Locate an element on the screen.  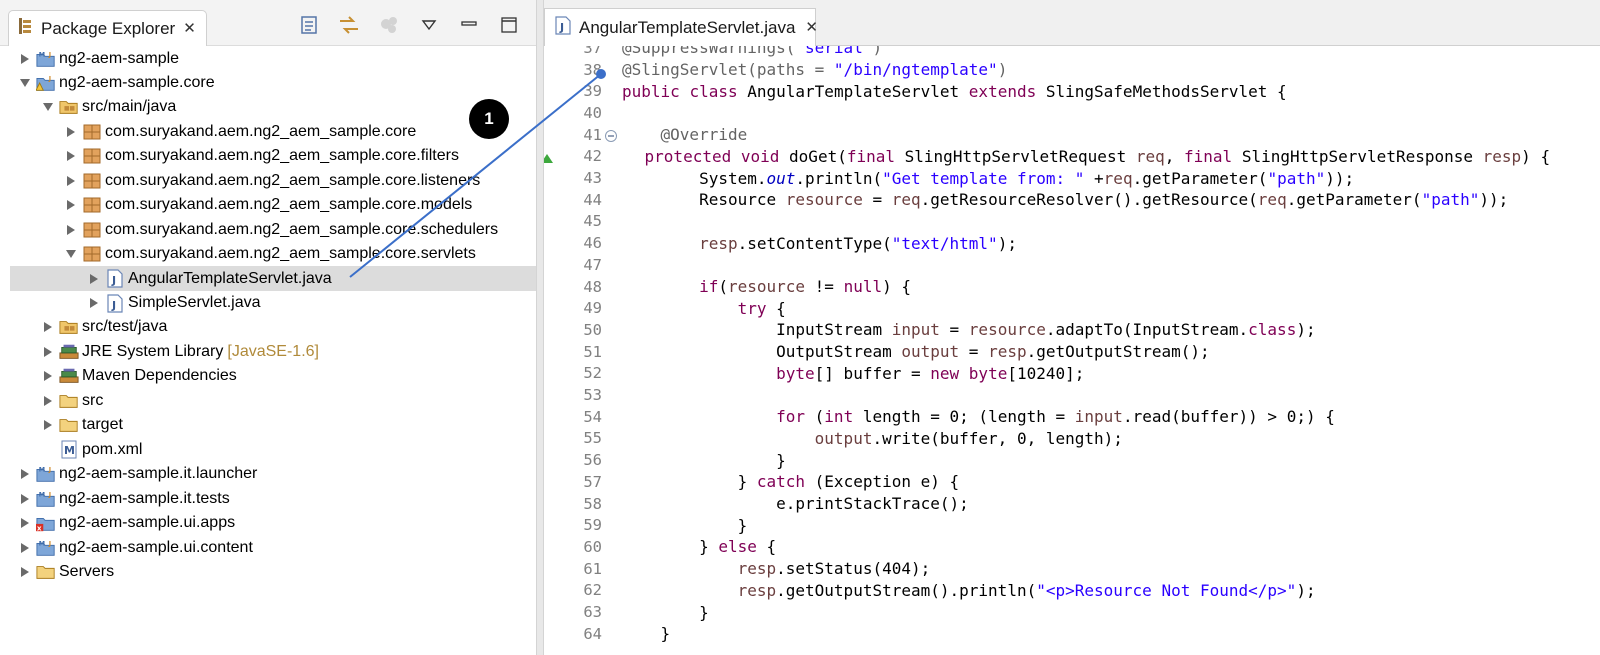
java-file-icon: J is located at coordinates (563, 27).